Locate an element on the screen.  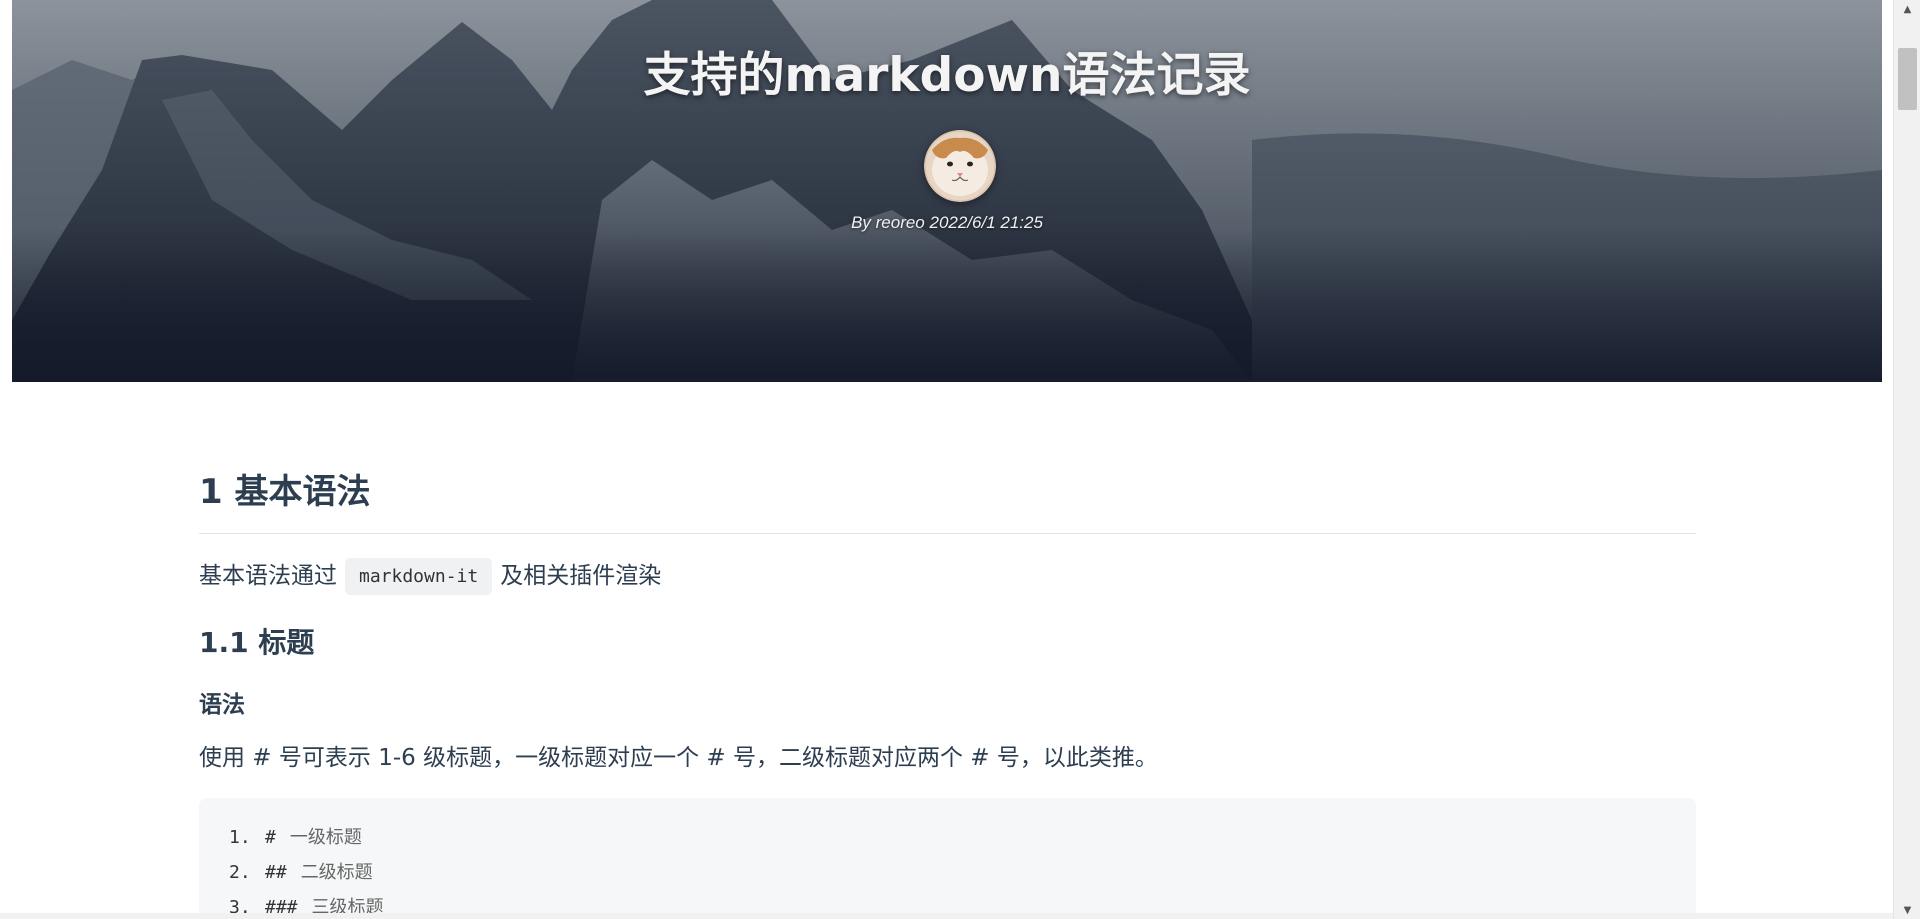
code-text: 二级标题 is located at coordinates (336, 872).